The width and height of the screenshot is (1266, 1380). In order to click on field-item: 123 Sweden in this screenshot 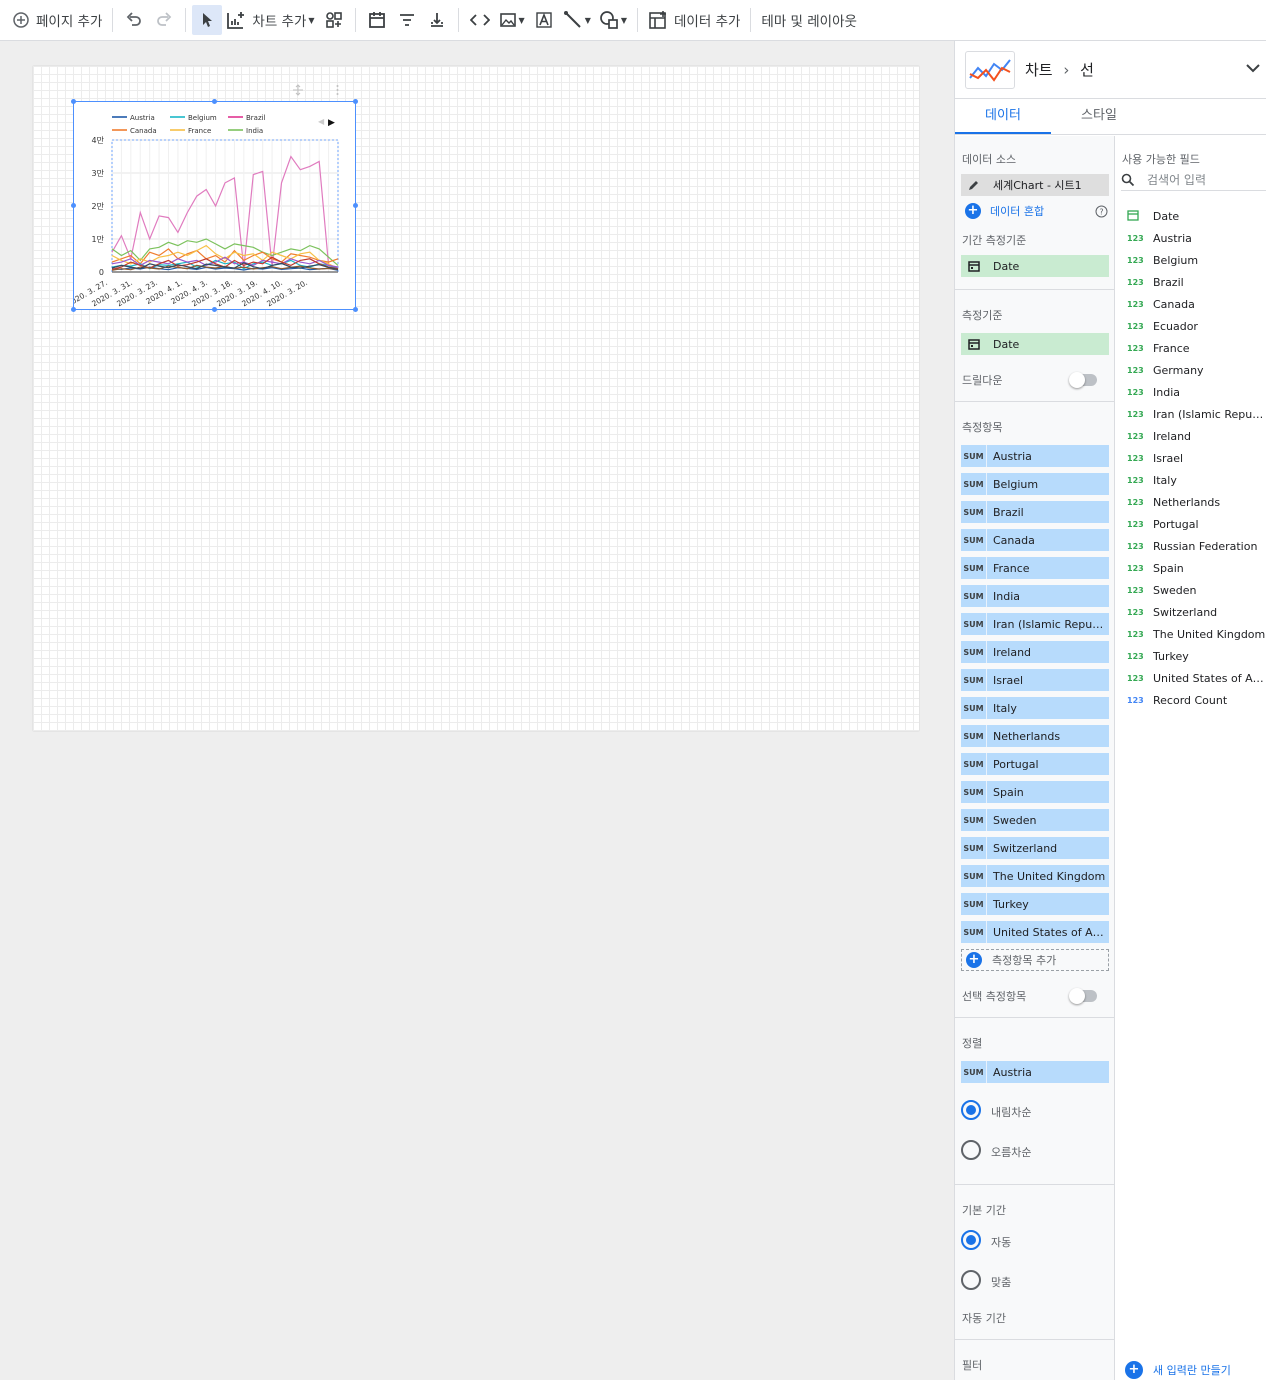, I will do `click(1196, 590)`.